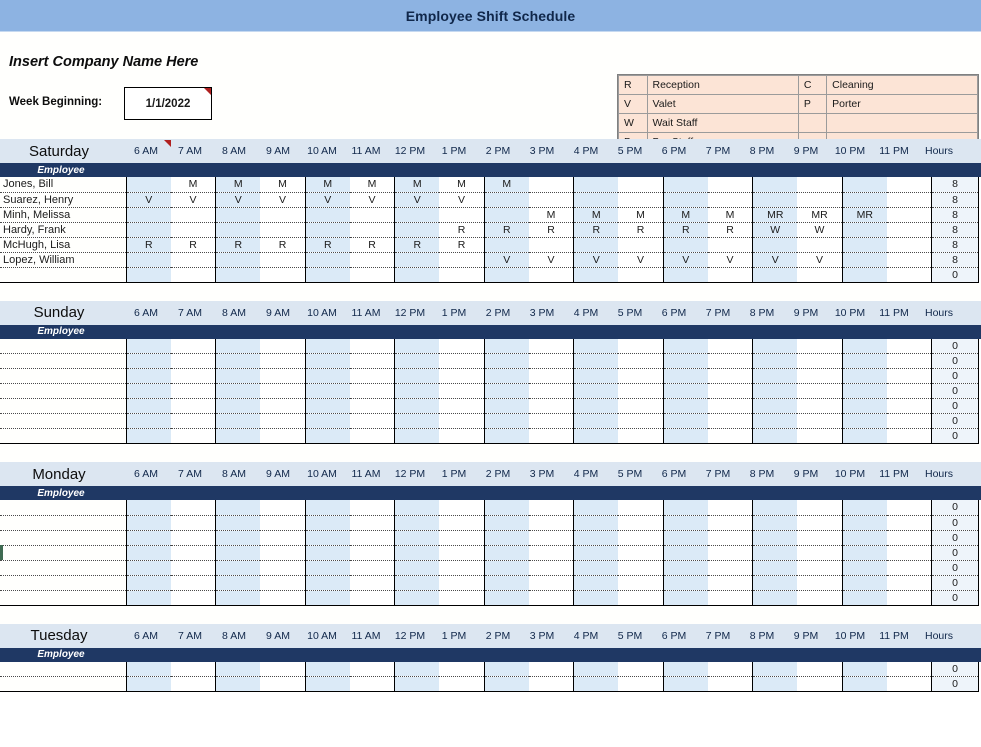  What do you see at coordinates (168, 103) in the screenshot?
I see `week-beginning-input: 1/1/2022` at bounding box center [168, 103].